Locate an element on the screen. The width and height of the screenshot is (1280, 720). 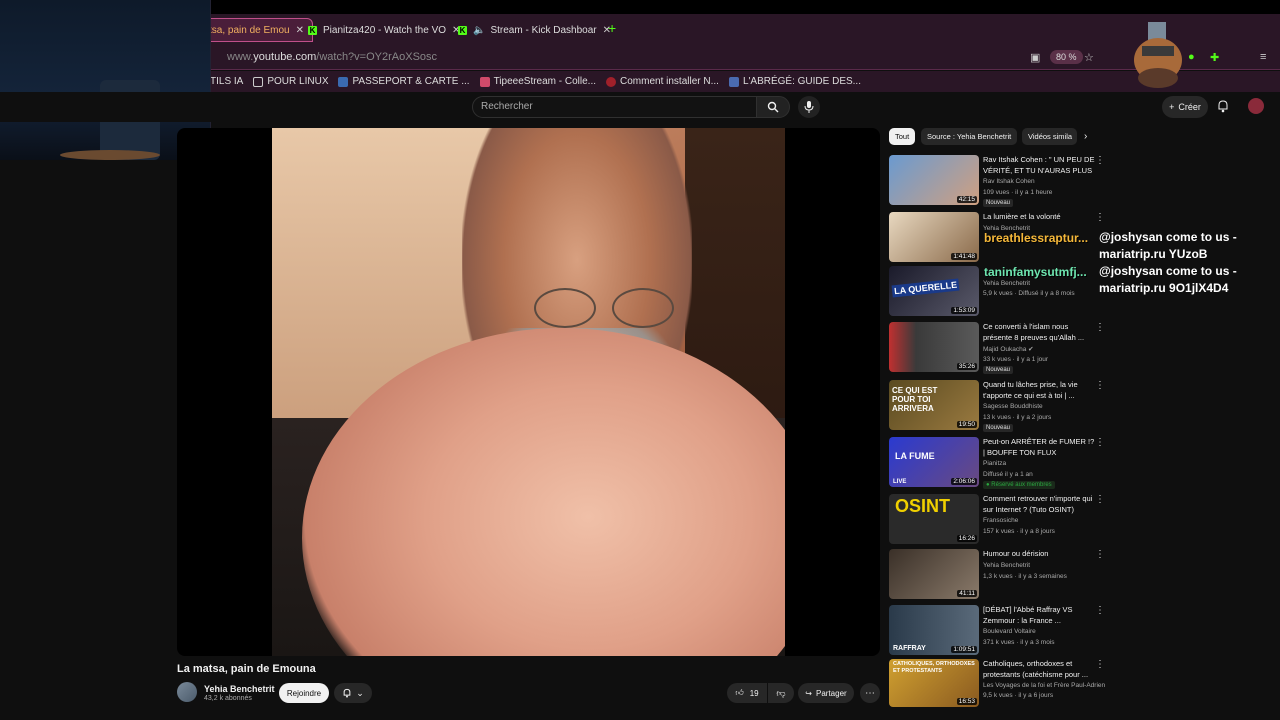
new-tab-button: + is located at coordinates (612, 28).